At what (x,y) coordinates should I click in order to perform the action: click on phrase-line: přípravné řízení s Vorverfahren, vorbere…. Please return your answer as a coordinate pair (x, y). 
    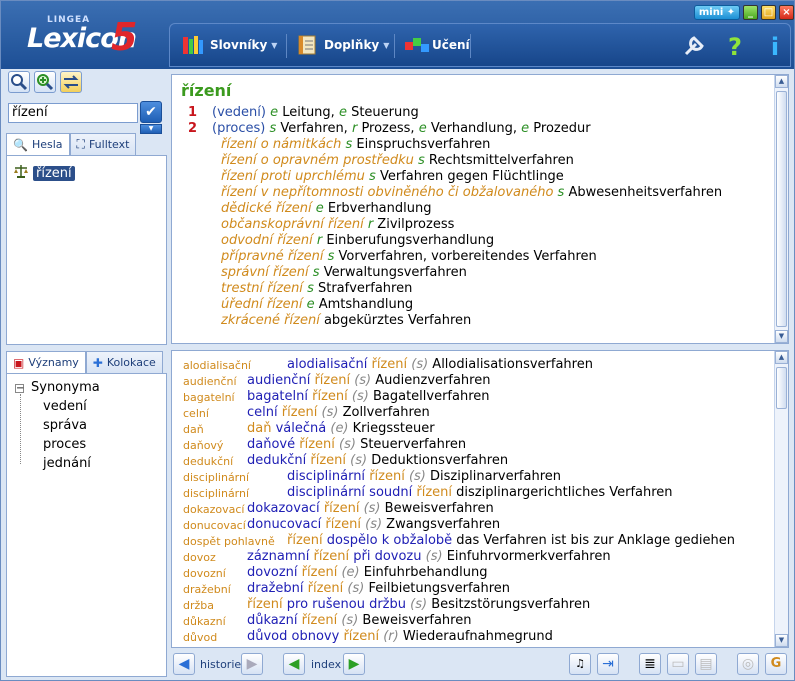
    Looking at the image, I should click on (409, 256).